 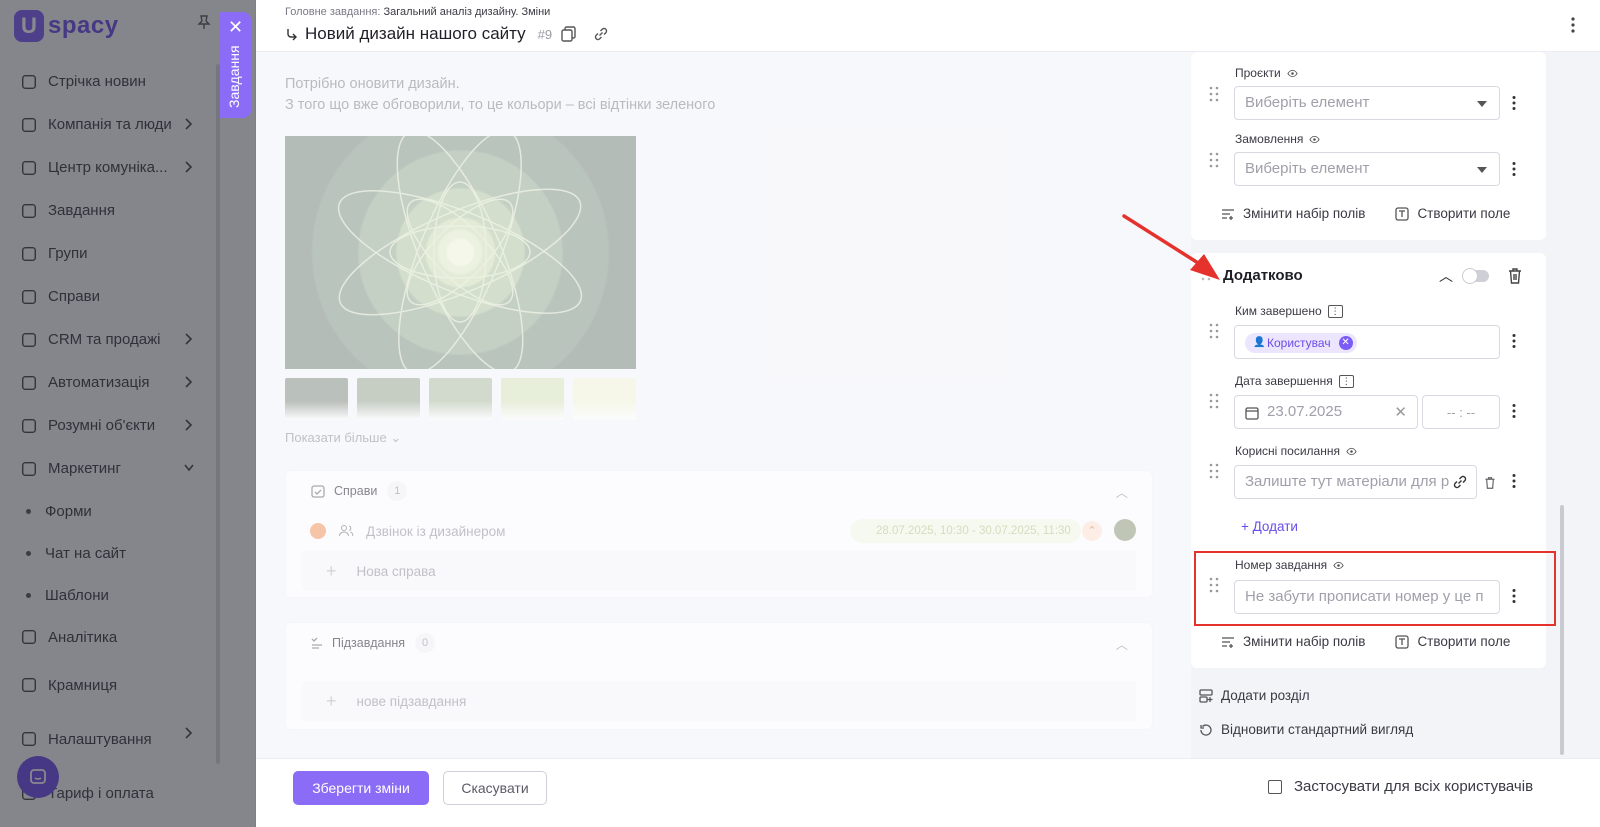 I want to click on section-visibility-toggle, so click(x=1475, y=276).